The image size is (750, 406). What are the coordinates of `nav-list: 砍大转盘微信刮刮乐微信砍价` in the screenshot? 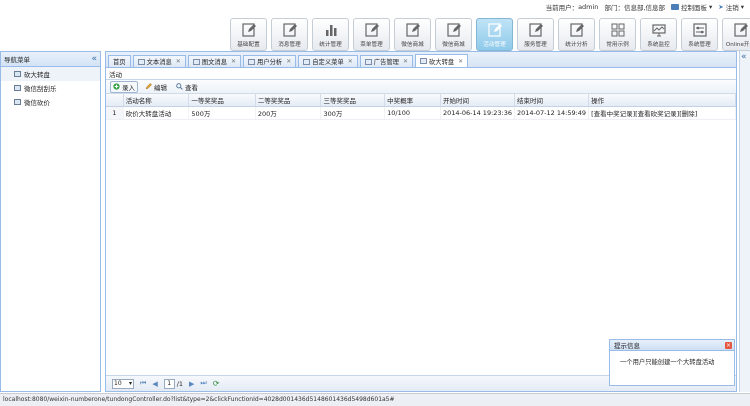 It's located at (50, 88).